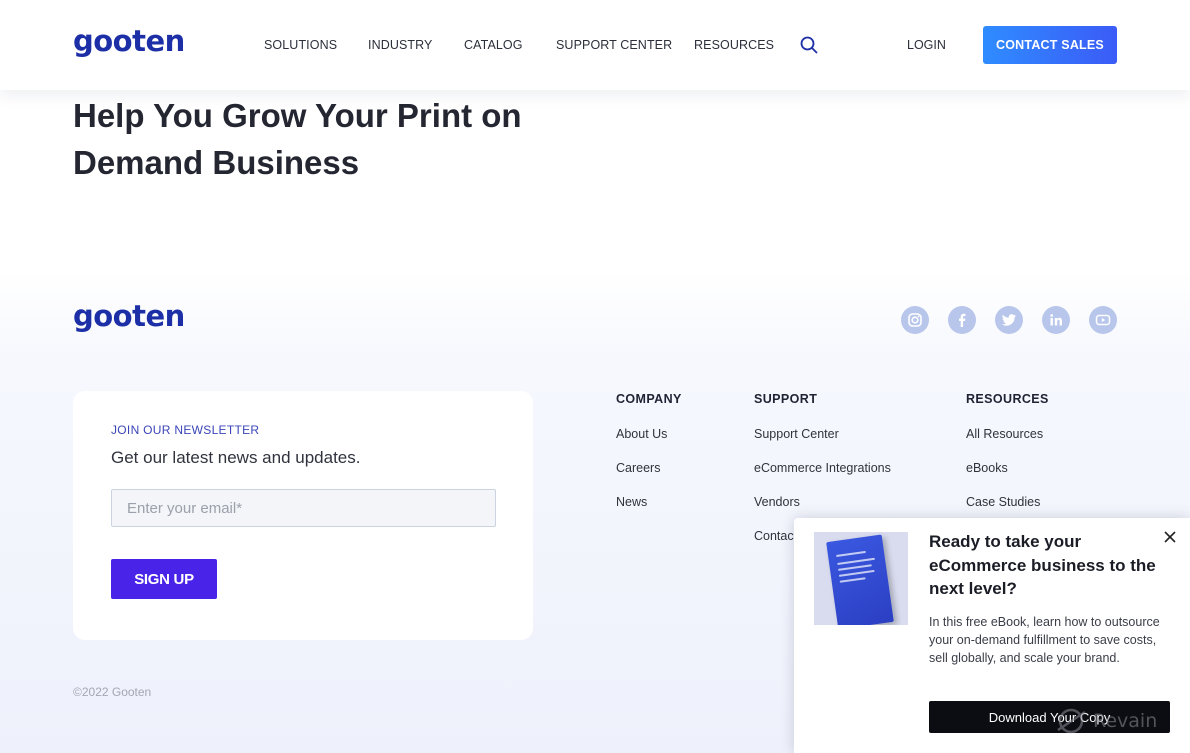 The height and width of the screenshot is (753, 1190). I want to click on close-icon, so click(1170, 537).